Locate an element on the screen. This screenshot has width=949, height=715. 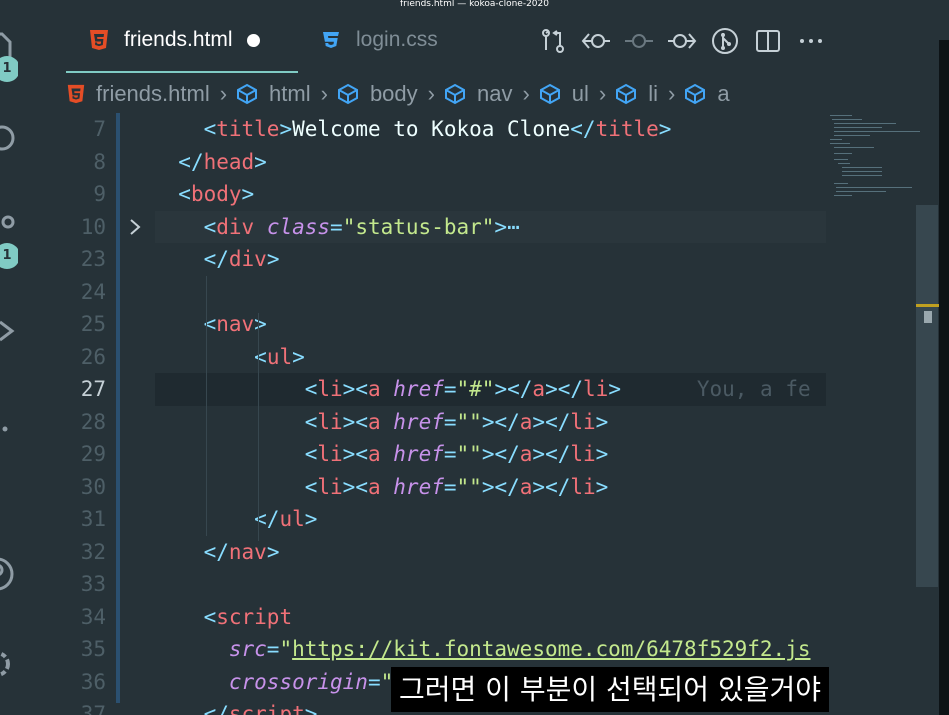
tab-friends-html: friends.html is located at coordinates (174, 40).